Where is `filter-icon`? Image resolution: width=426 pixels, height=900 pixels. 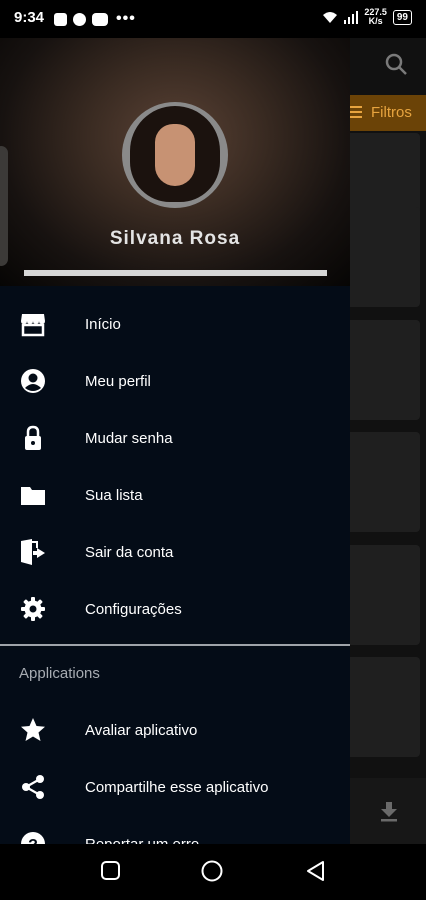
filter-icon is located at coordinates (356, 107).